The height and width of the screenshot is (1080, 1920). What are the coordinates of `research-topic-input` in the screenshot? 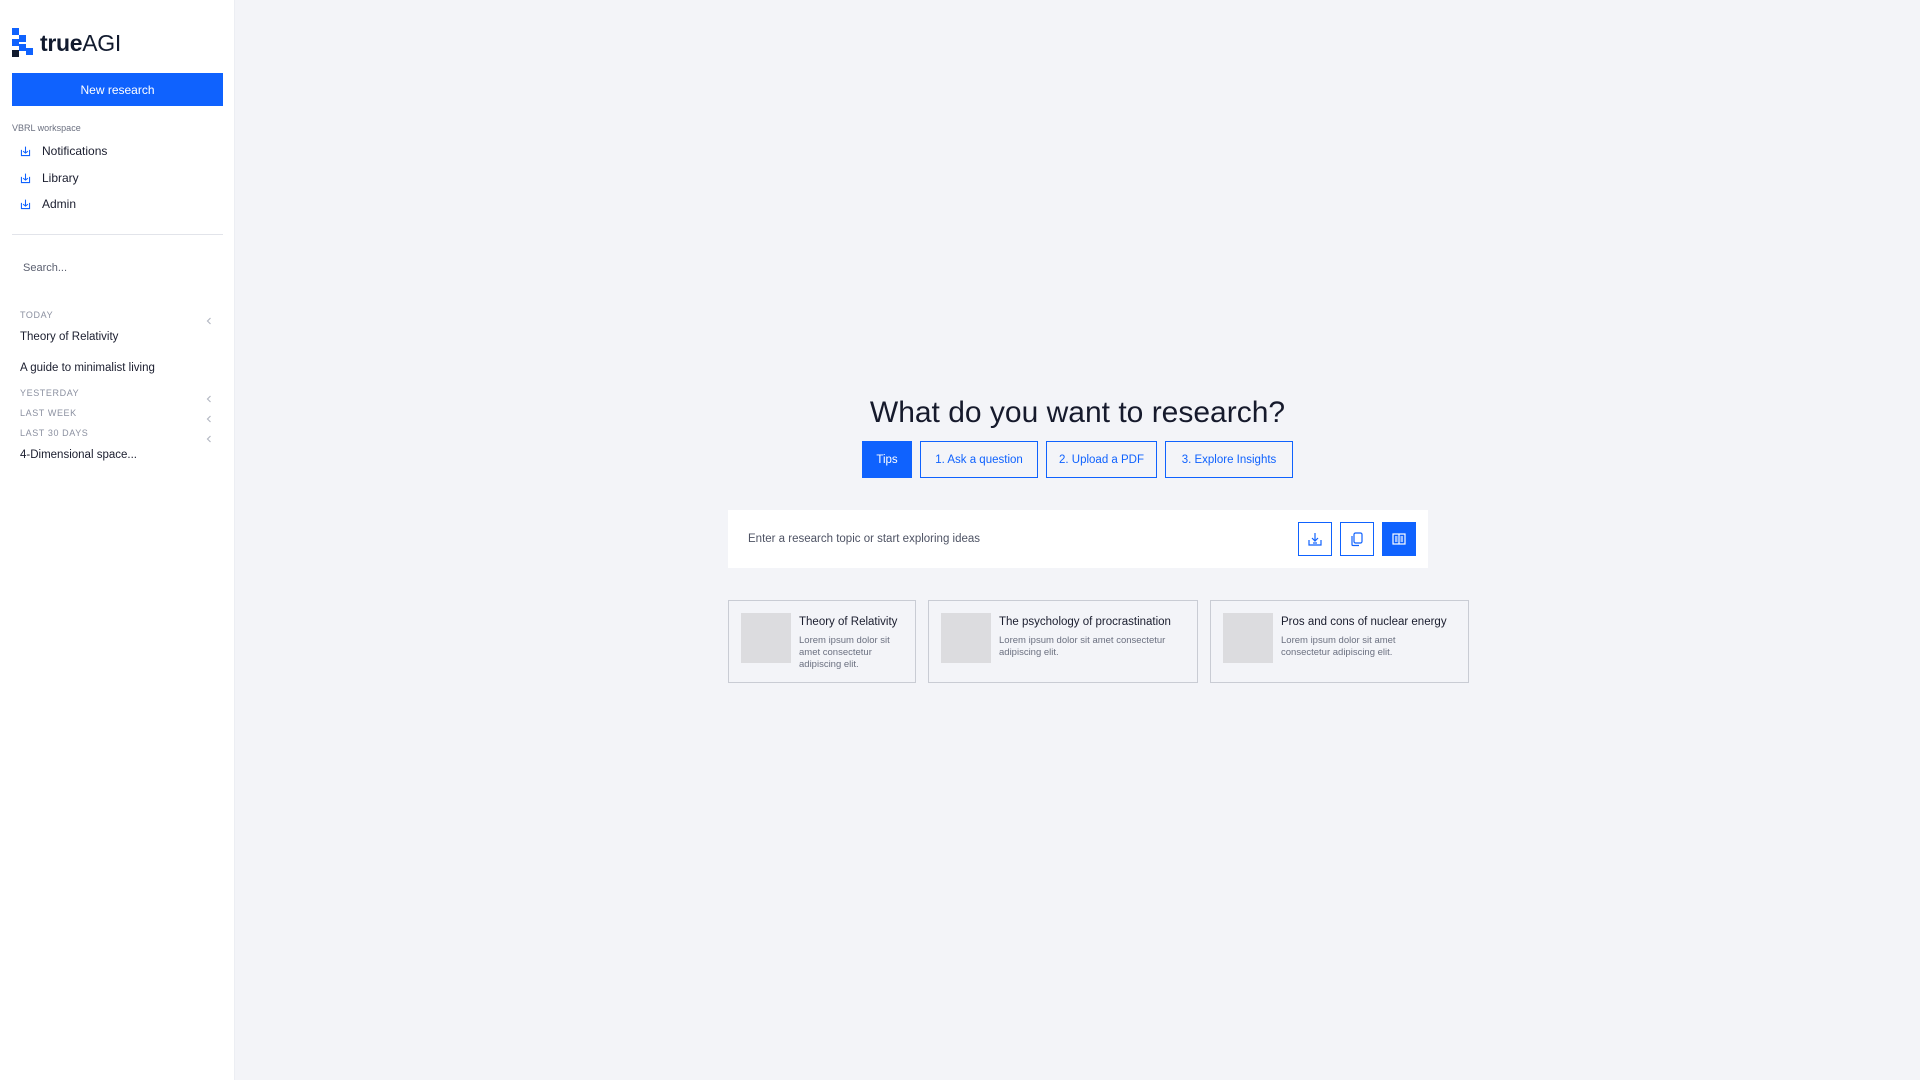 It's located at (1008, 539).